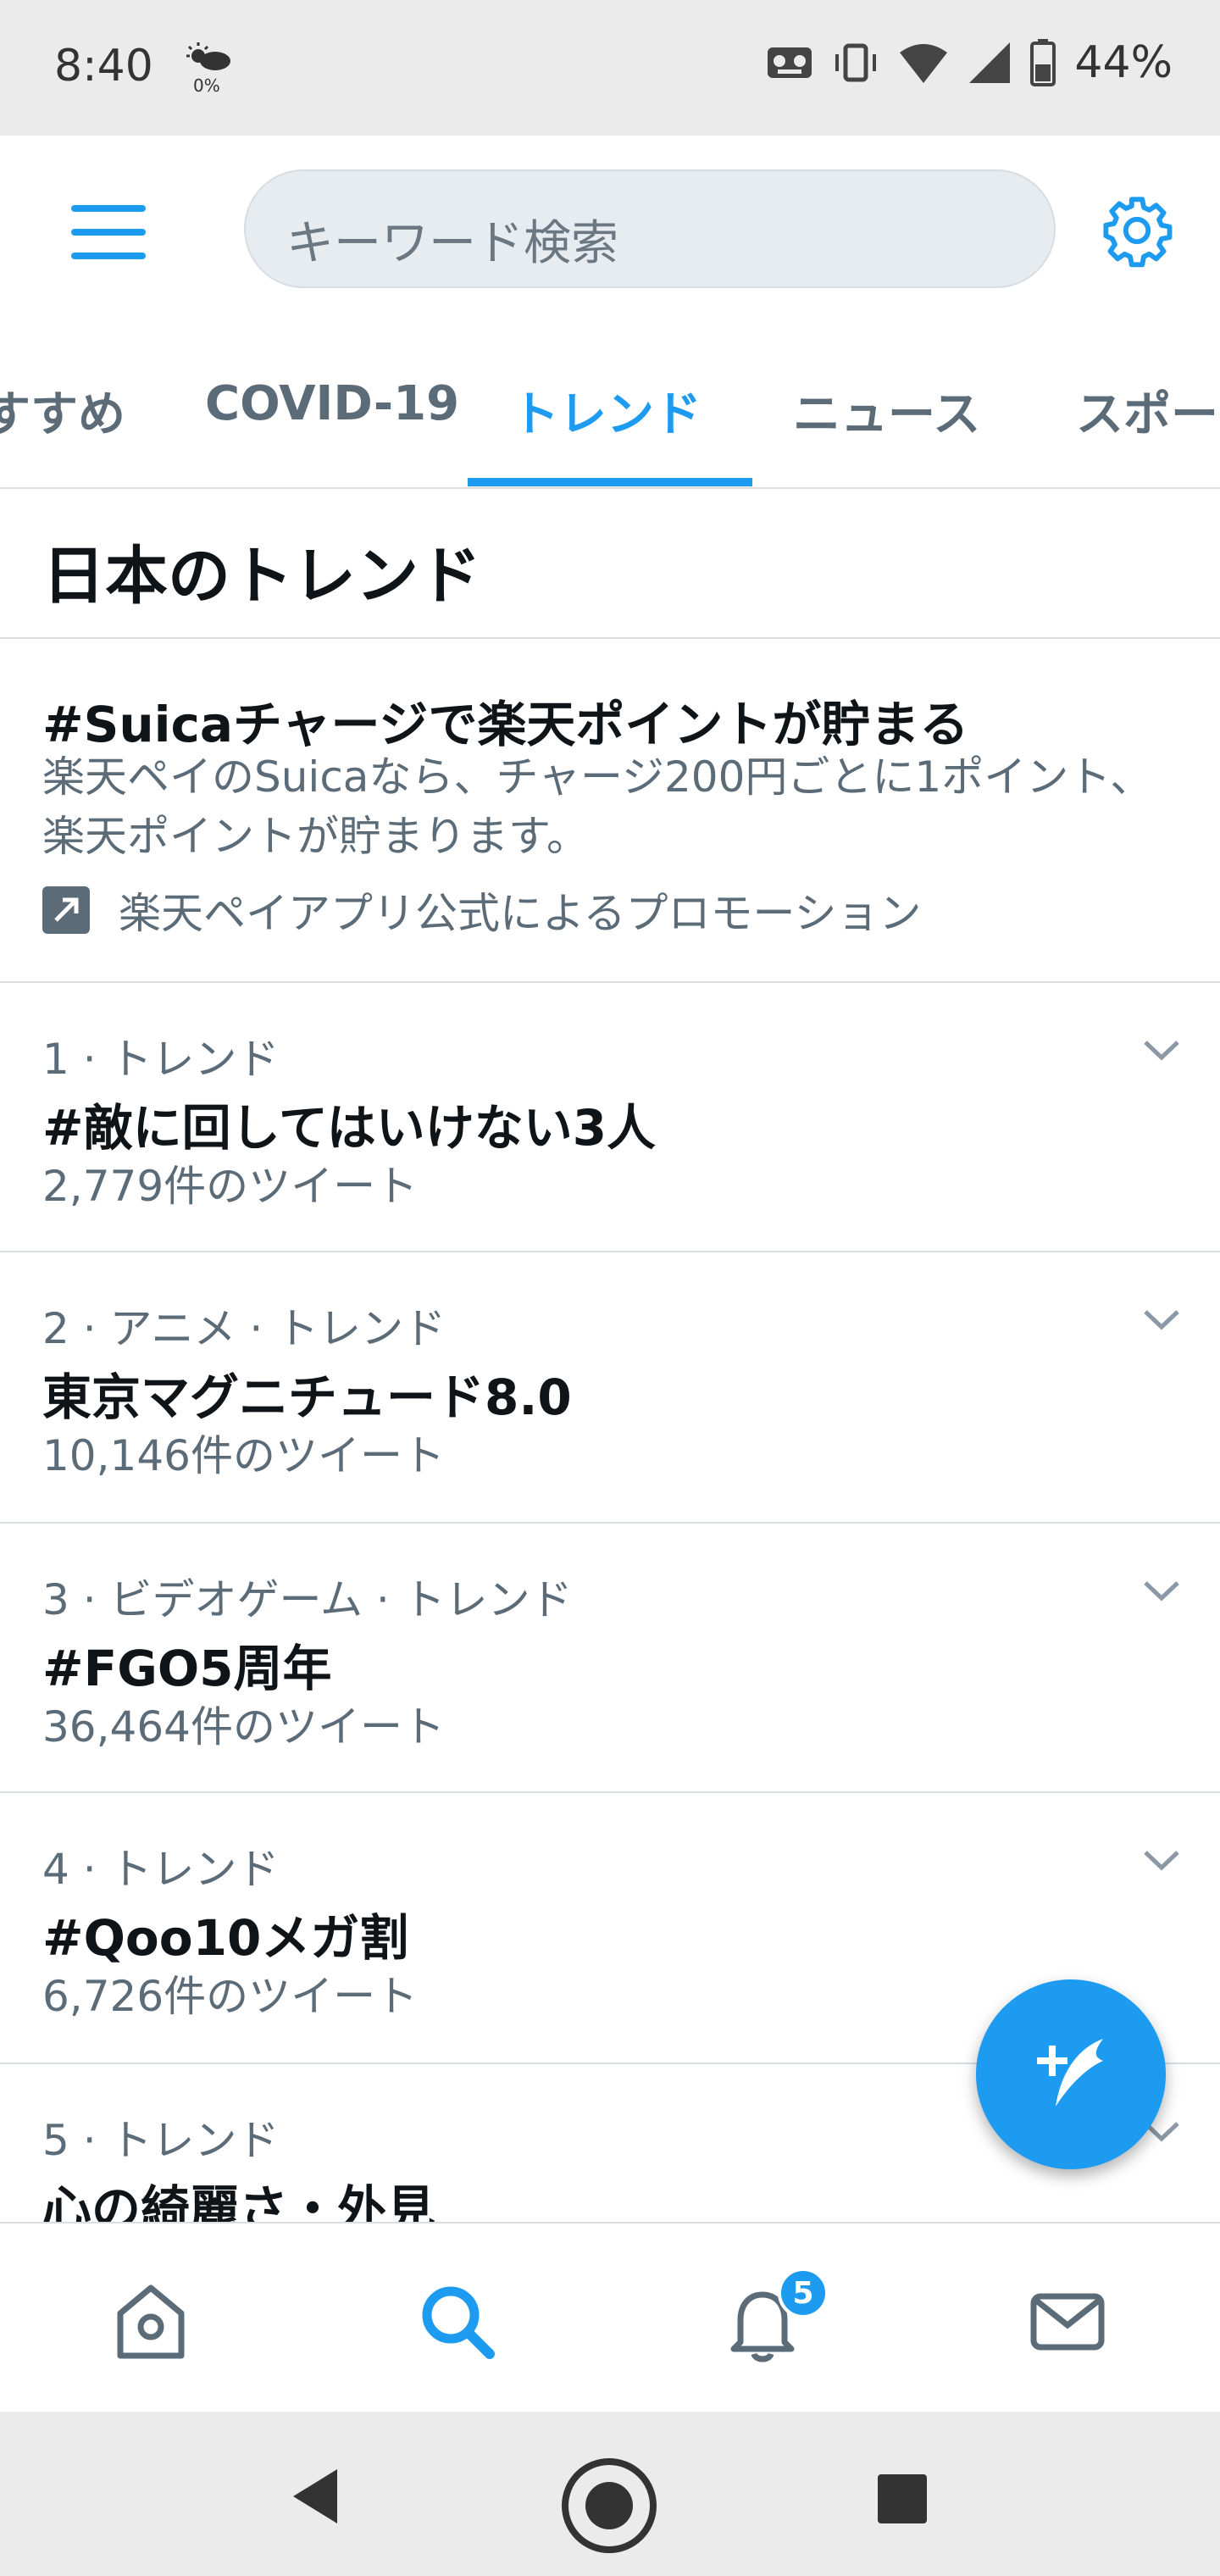 The height and width of the screenshot is (2576, 1220). What do you see at coordinates (239, 2201) in the screenshot?
I see `trend-name: 心の綺麗さ・外見` at bounding box center [239, 2201].